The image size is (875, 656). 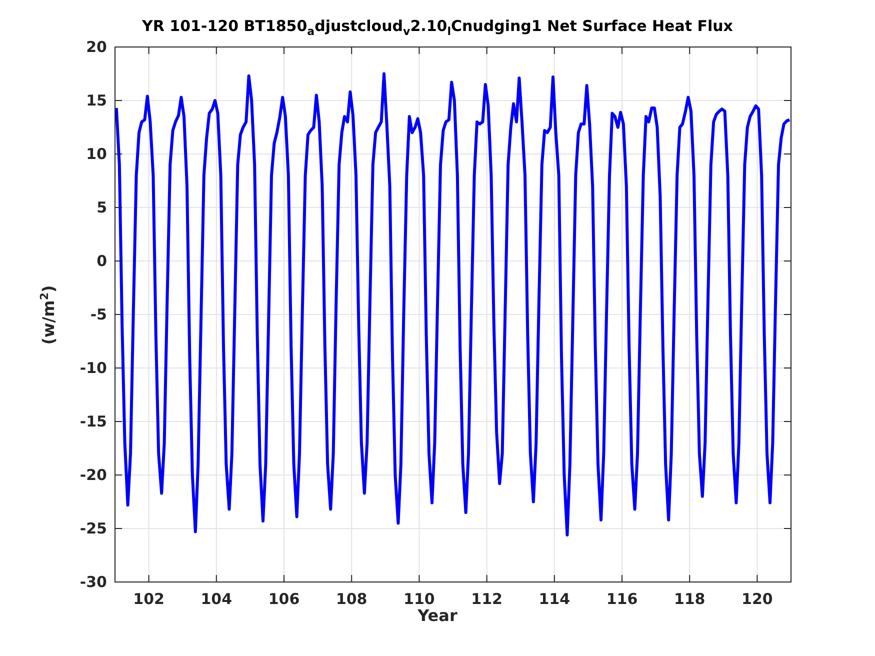 I want to click on tick-label: 108, so click(x=352, y=599).